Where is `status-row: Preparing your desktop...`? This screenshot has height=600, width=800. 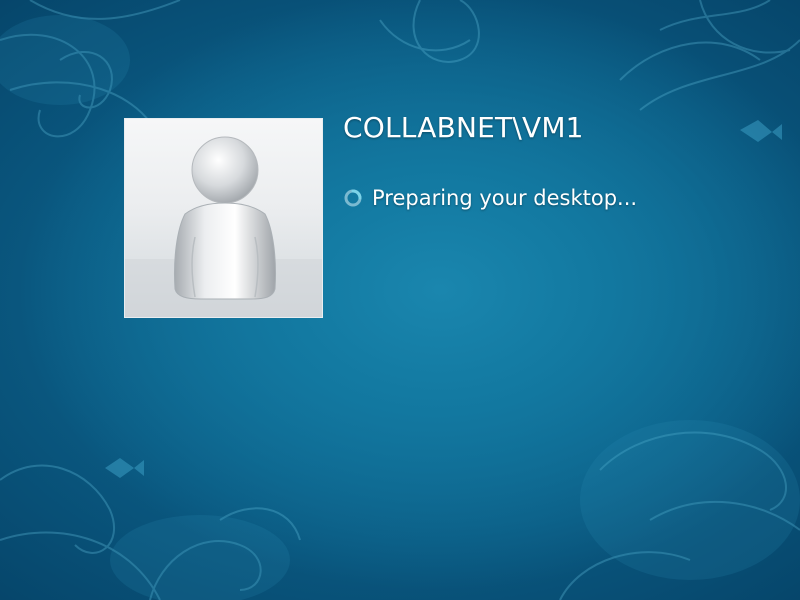 status-row: Preparing your desktop... is located at coordinates (490, 198).